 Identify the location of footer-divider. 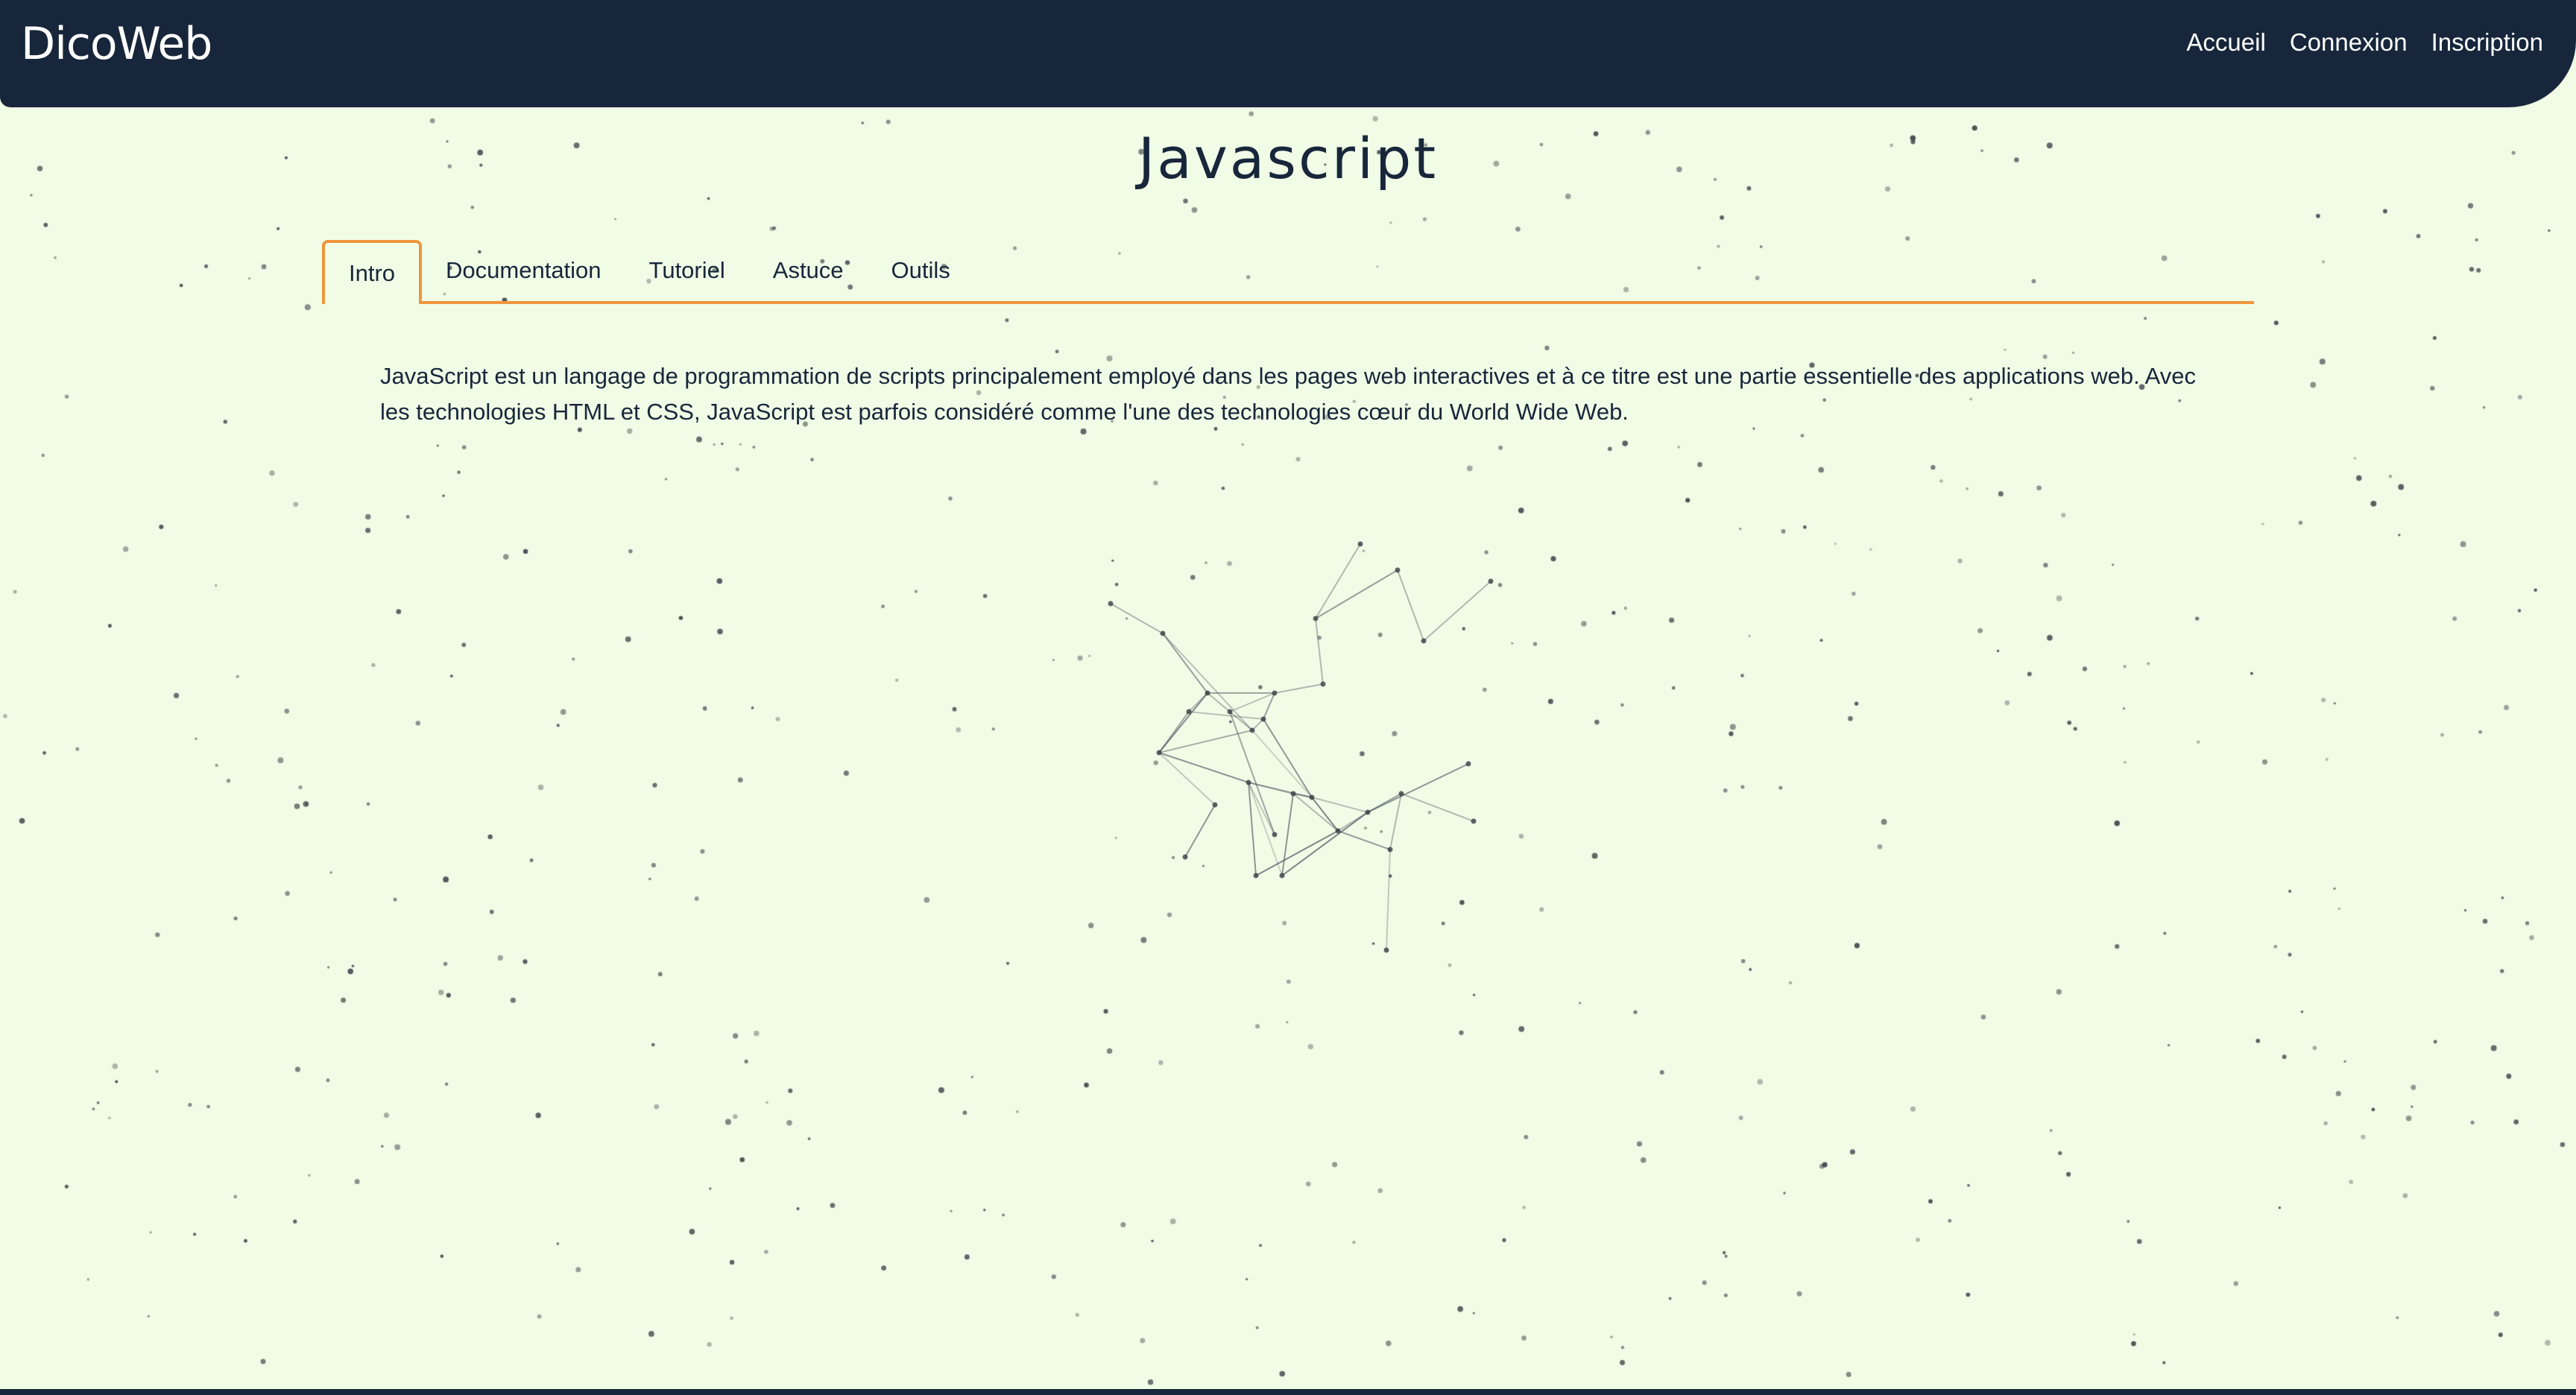
(1288, 1392).